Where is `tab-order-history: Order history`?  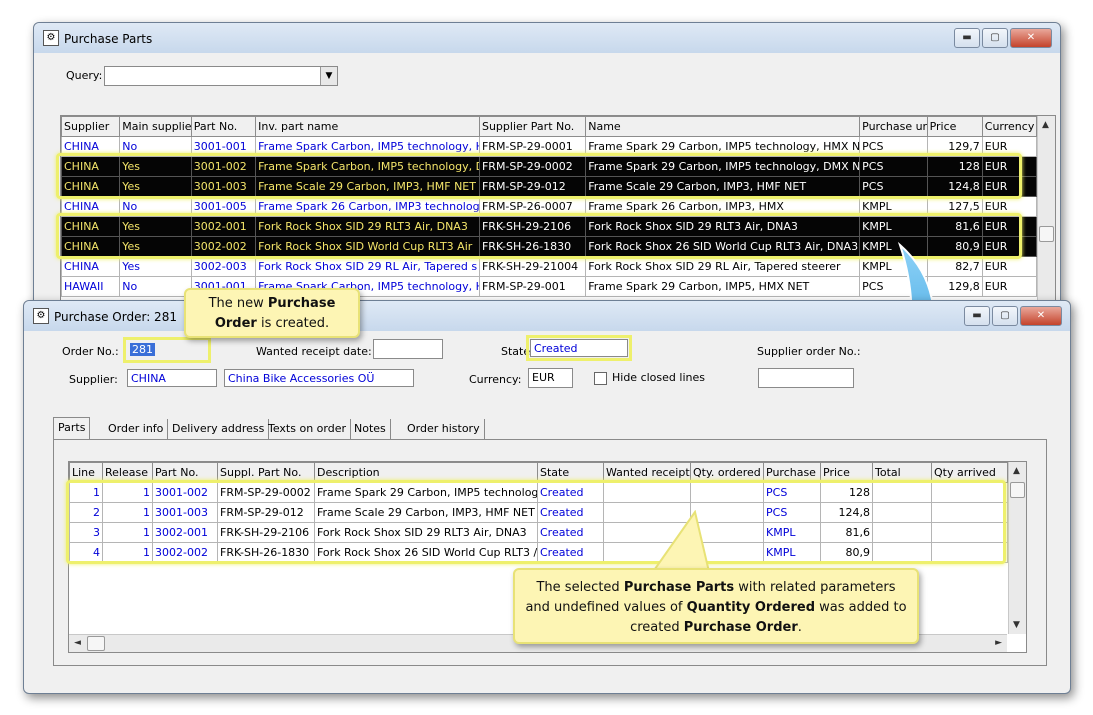
tab-order-history: Order history is located at coordinates (444, 429).